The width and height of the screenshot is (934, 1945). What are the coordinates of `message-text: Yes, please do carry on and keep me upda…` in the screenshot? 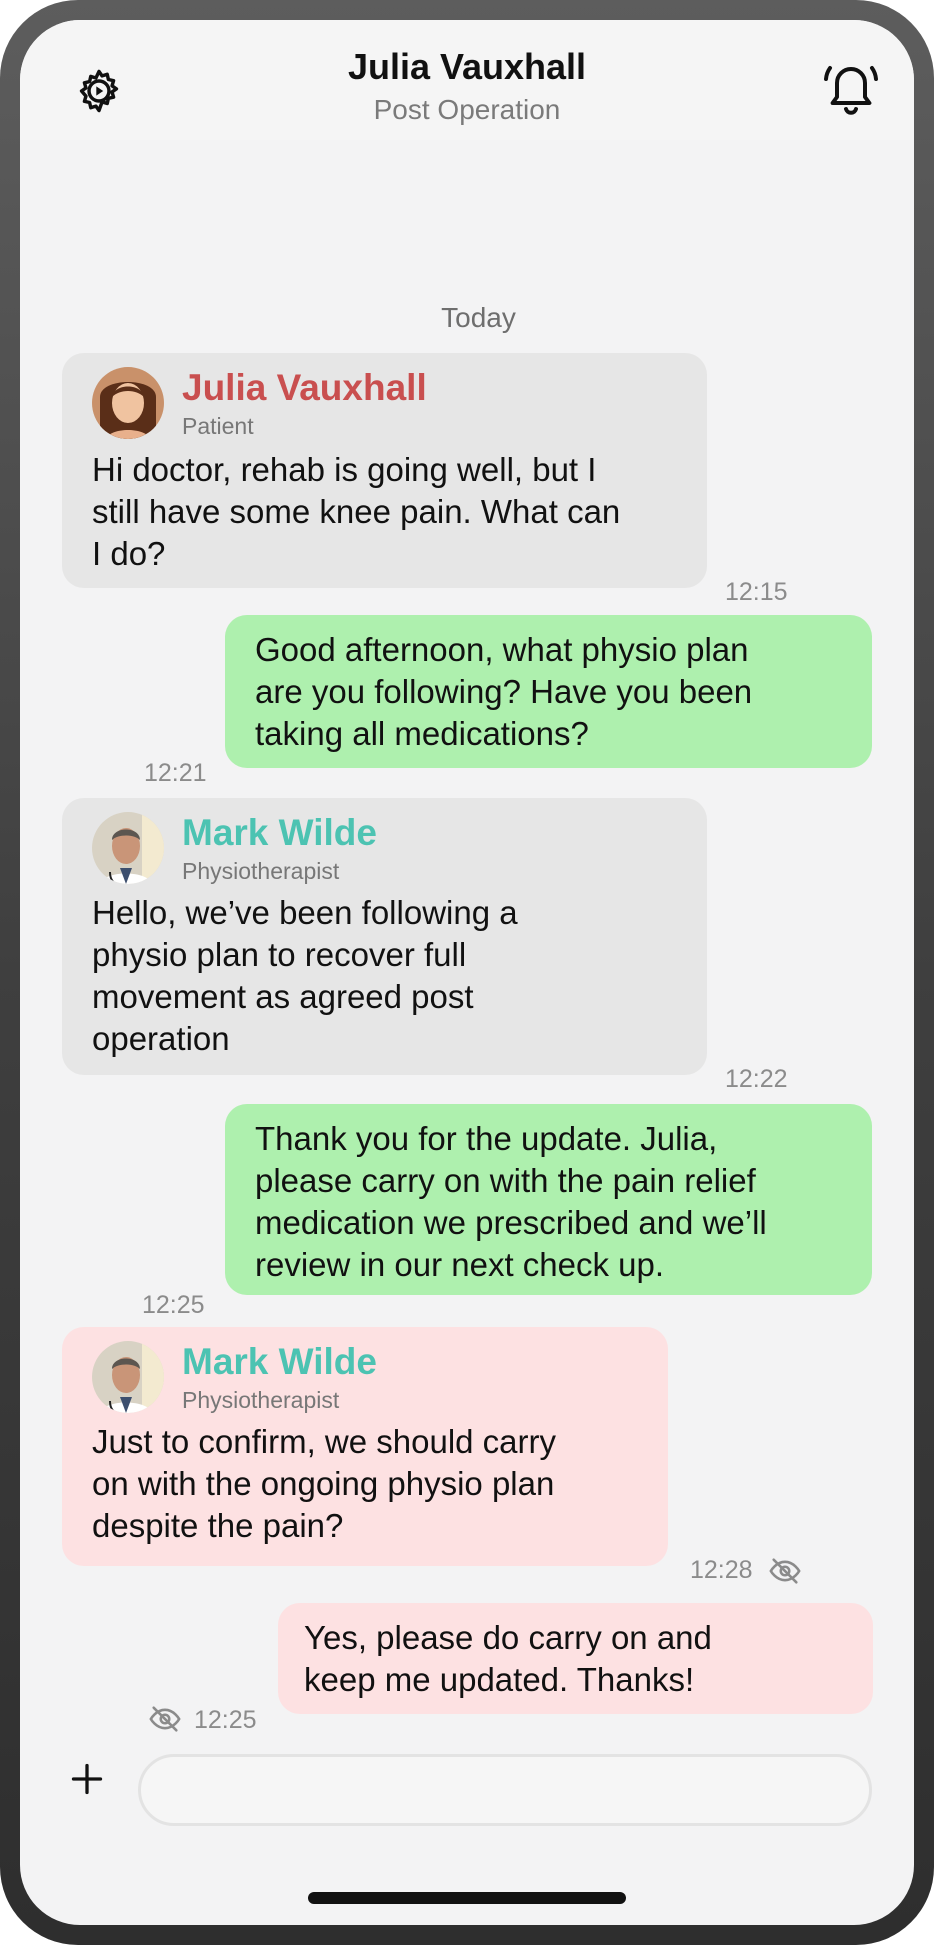 It's located at (508, 1658).